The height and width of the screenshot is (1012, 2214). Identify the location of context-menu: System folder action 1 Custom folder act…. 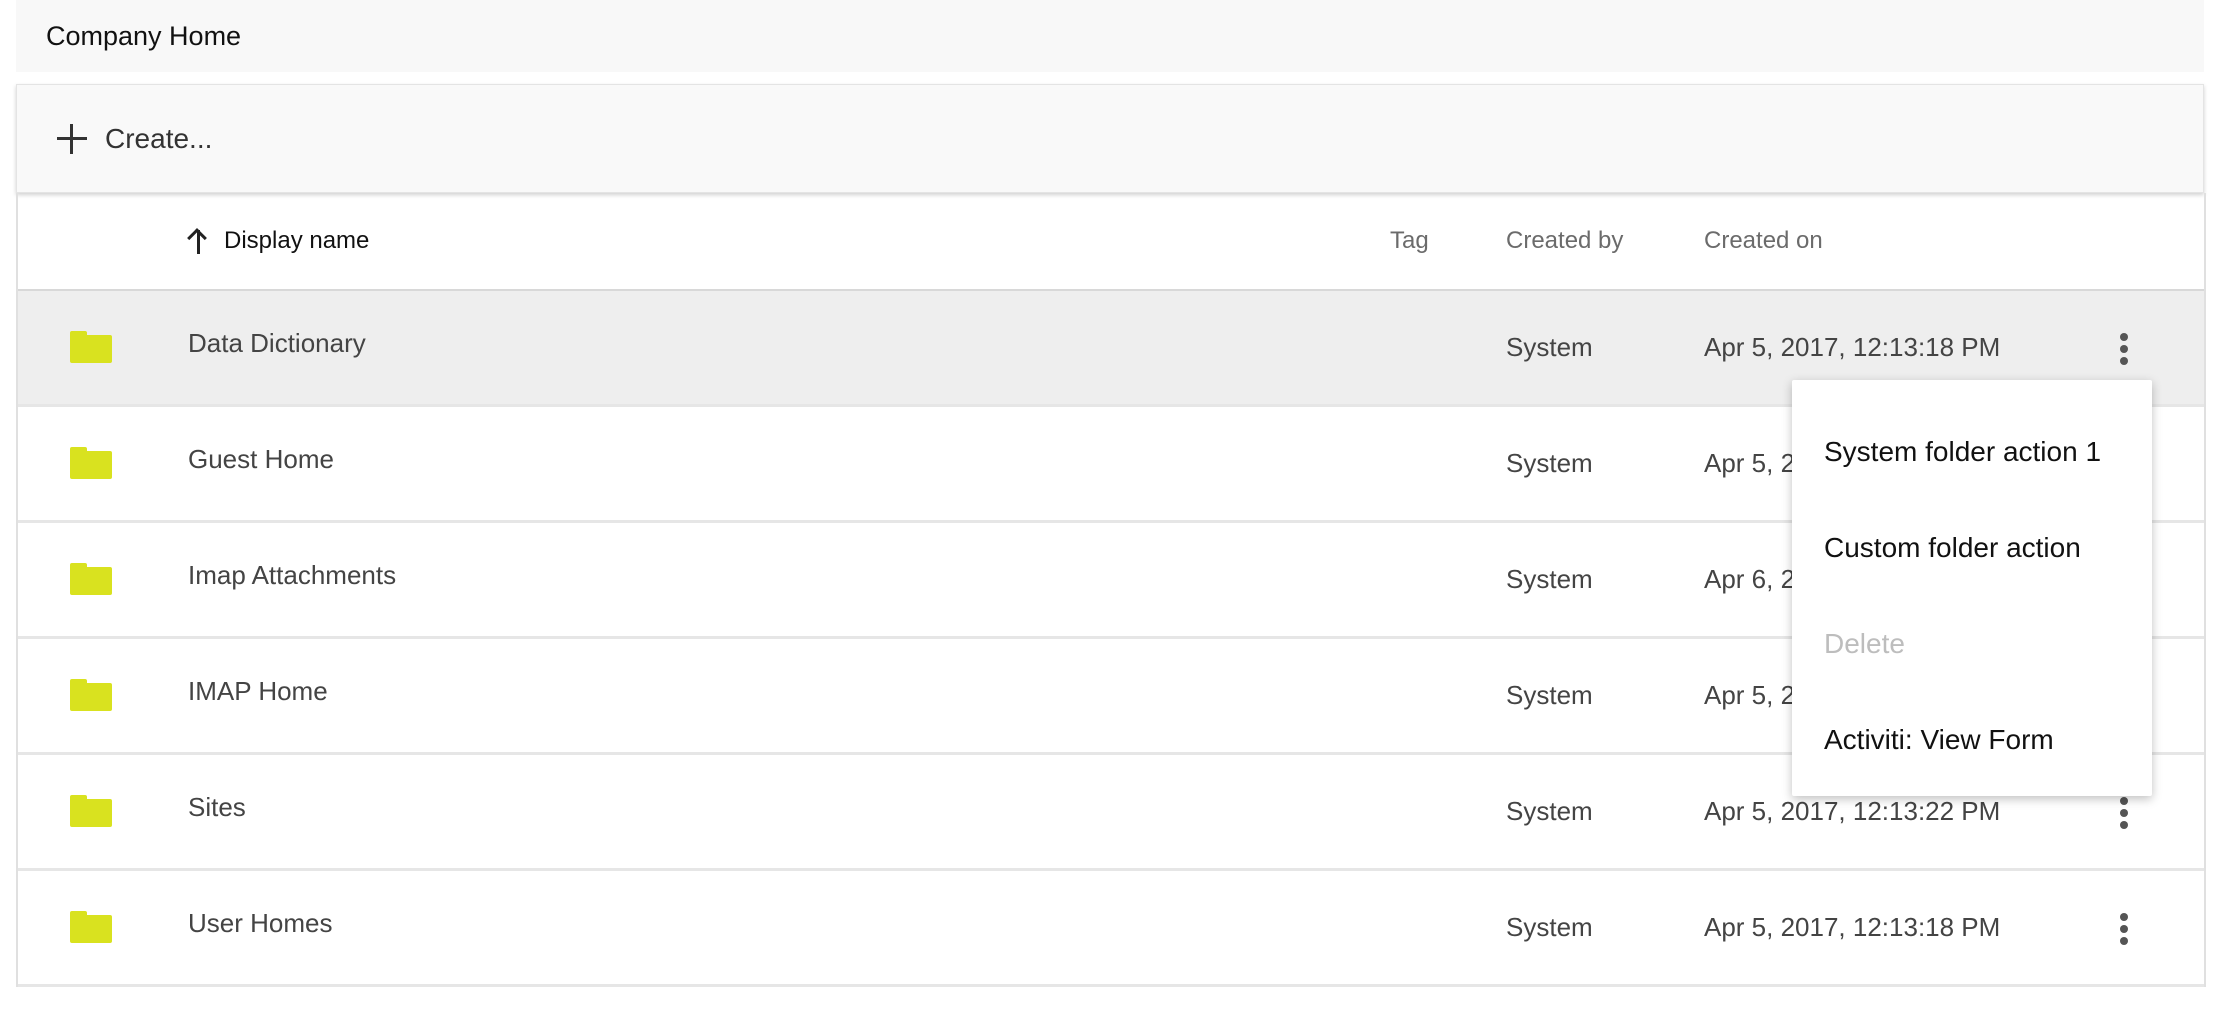
(1972, 588).